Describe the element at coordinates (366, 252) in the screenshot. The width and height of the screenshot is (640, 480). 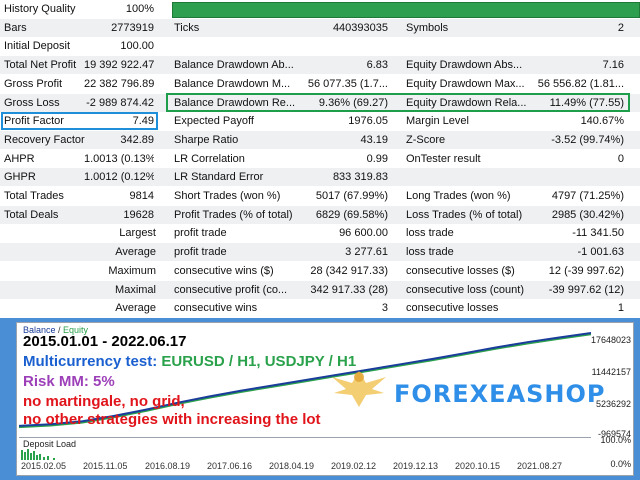
I see `report-value: 3 277.61` at that location.